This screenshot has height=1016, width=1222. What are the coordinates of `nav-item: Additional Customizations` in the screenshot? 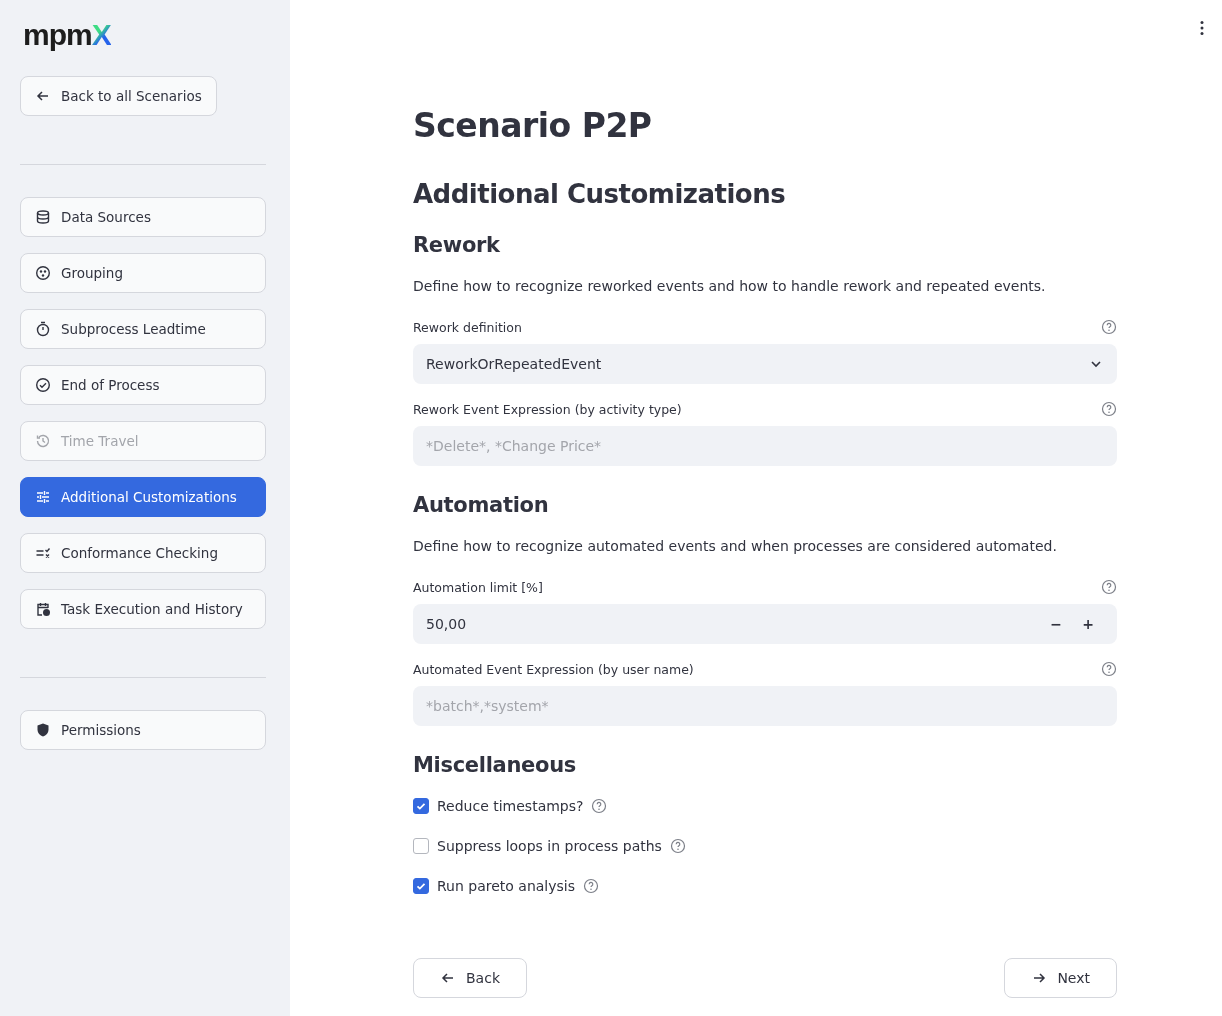 It's located at (143, 497).